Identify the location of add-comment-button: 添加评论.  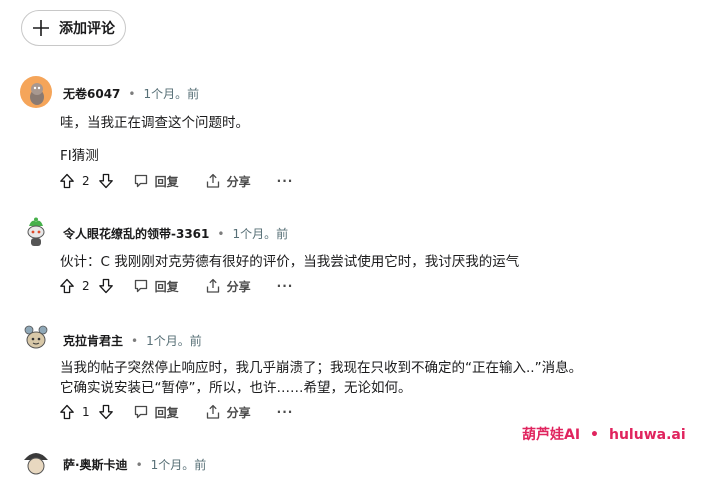
(73, 28).